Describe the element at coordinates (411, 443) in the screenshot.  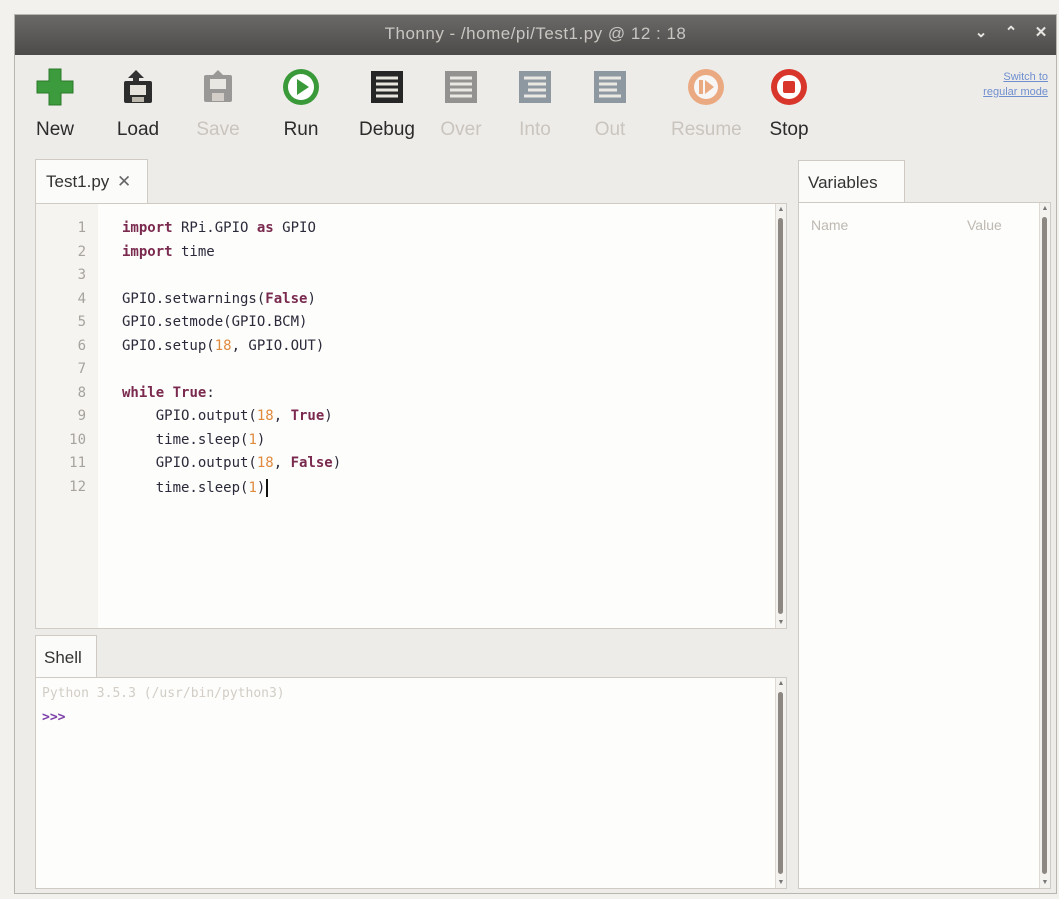
I see `code-line: 10 time.sleep(1)` at that location.